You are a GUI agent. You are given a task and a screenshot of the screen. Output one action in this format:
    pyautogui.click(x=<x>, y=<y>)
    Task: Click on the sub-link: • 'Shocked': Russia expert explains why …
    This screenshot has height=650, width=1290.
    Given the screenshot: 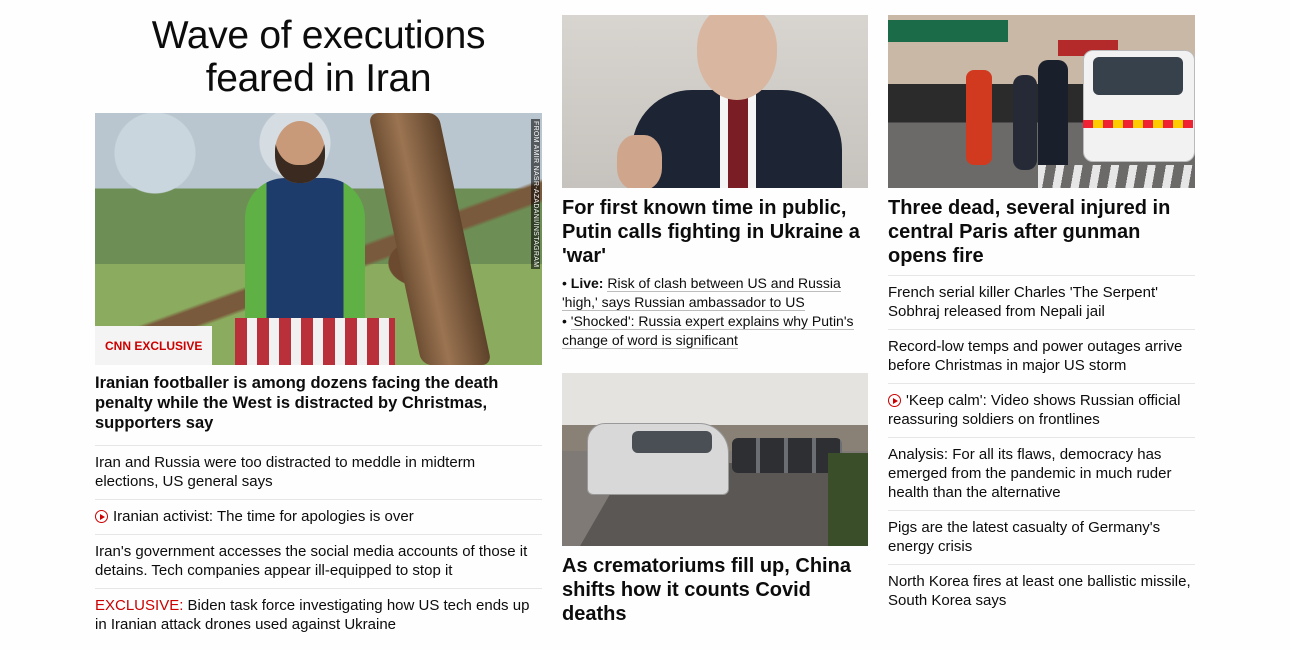 What is the action you would take?
    pyautogui.click(x=715, y=331)
    